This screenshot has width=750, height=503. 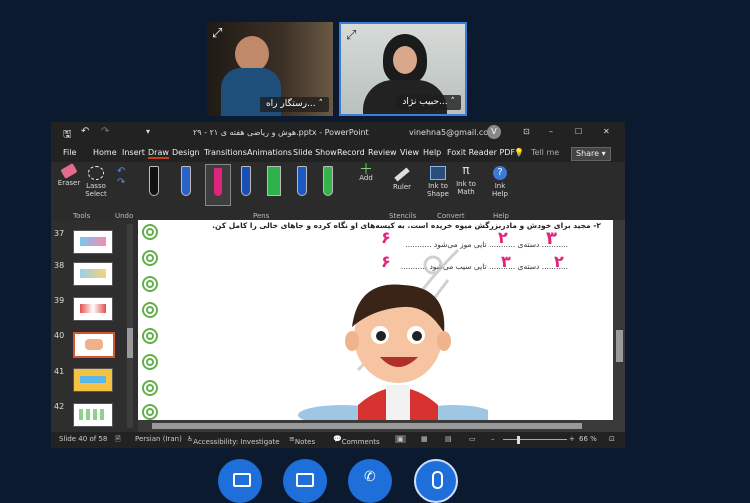 I want to click on slide-counter: Slide 40 of 58, so click(x=83, y=439).